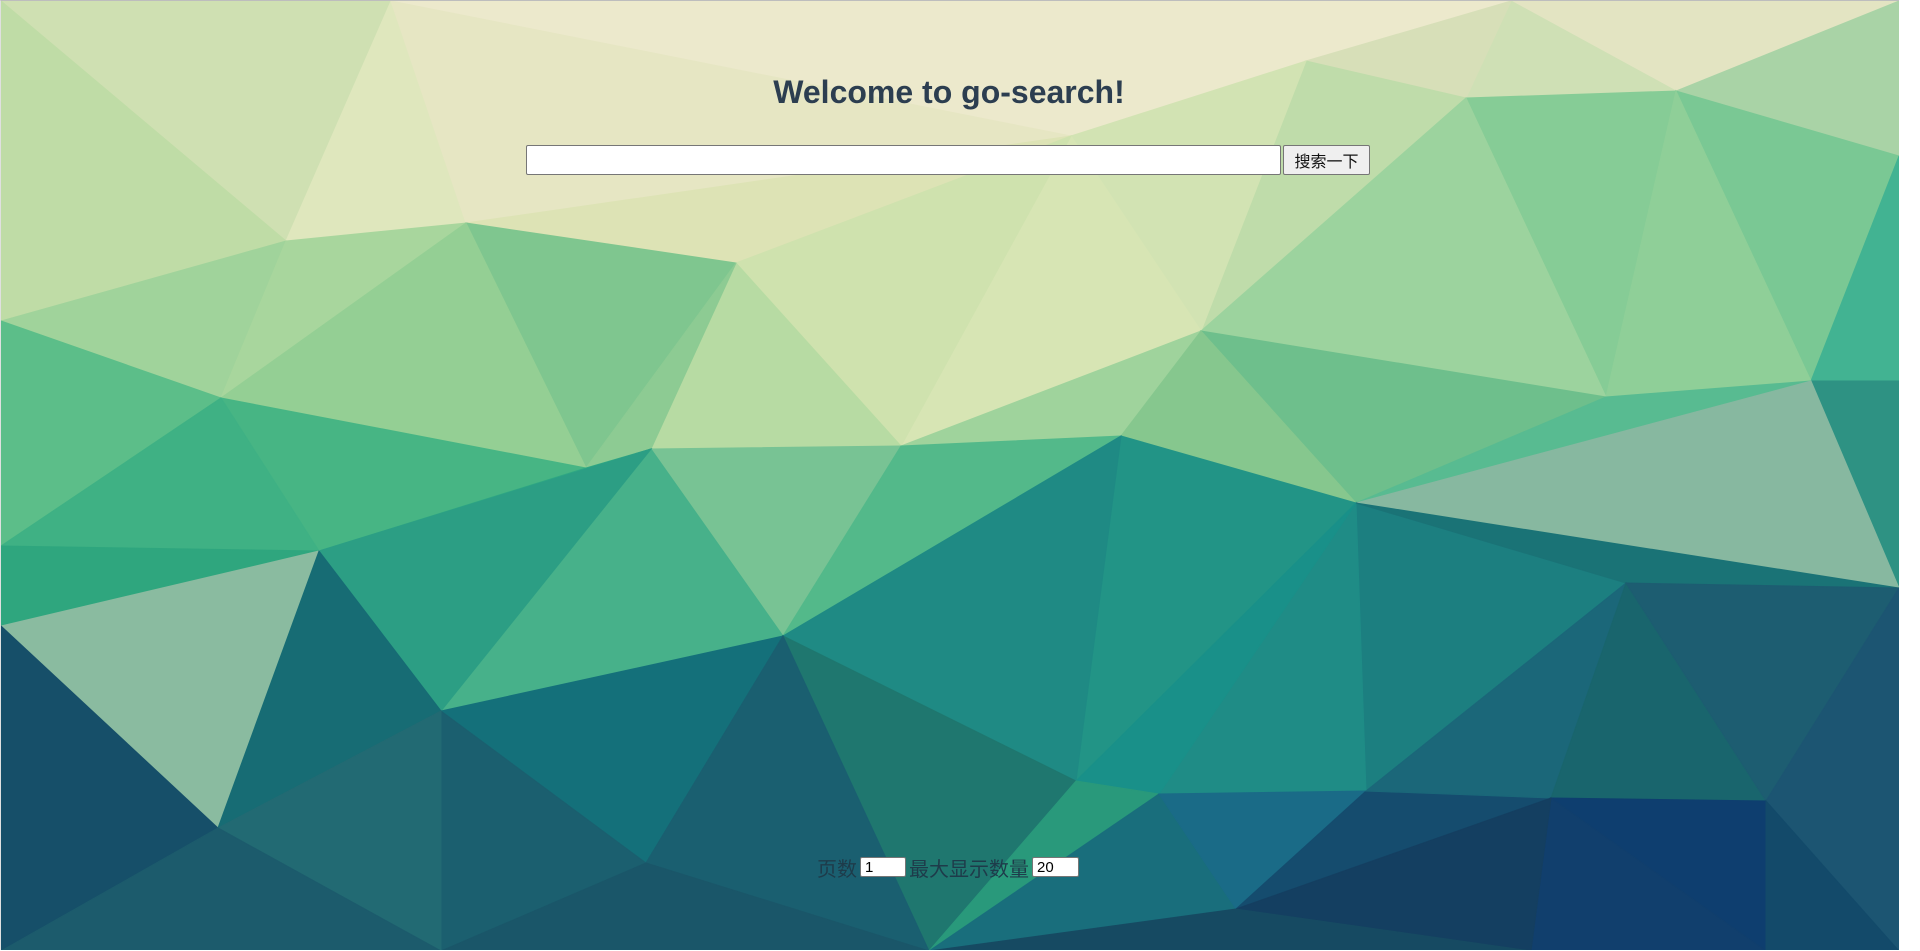 This screenshot has width=1920, height=951. What do you see at coordinates (883, 867) in the screenshot?
I see `page-number-input` at bounding box center [883, 867].